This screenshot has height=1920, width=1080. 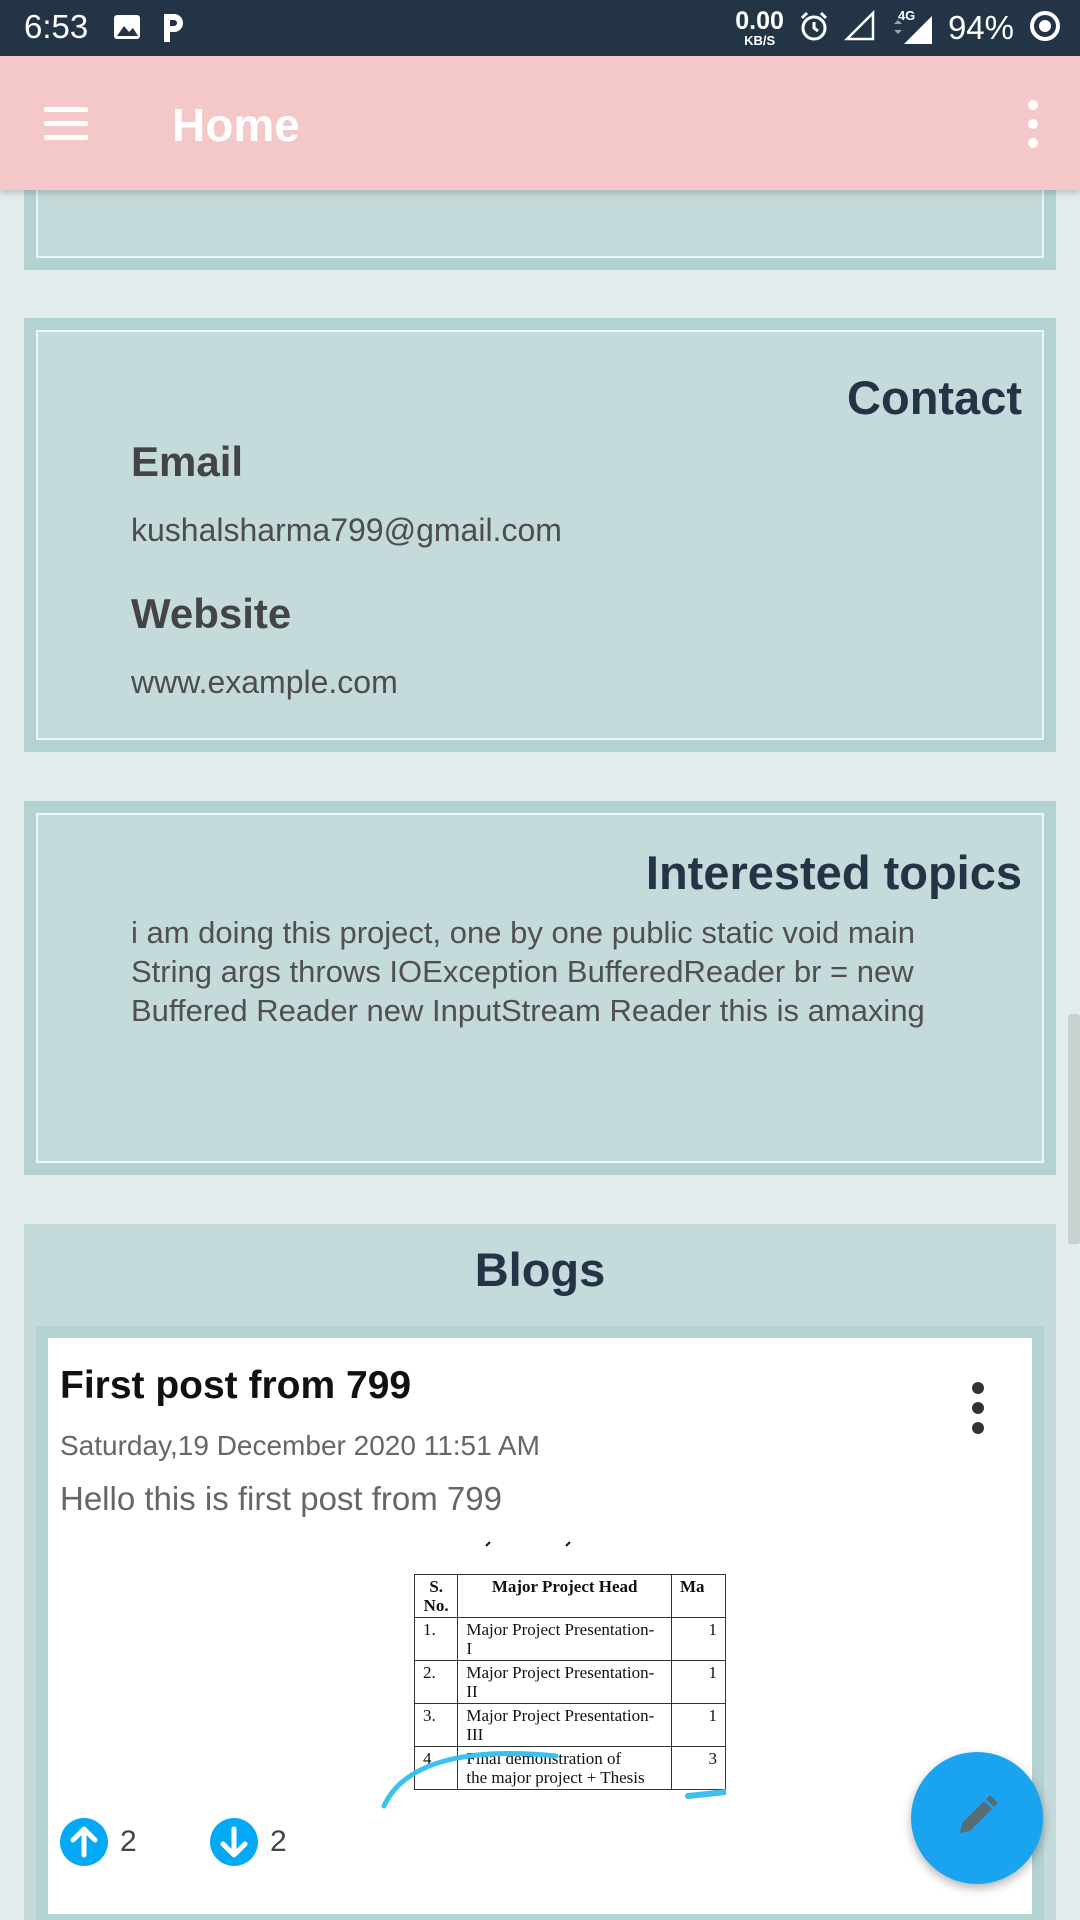 What do you see at coordinates (128, 1841) in the screenshot?
I see `upvote-count: 2` at bounding box center [128, 1841].